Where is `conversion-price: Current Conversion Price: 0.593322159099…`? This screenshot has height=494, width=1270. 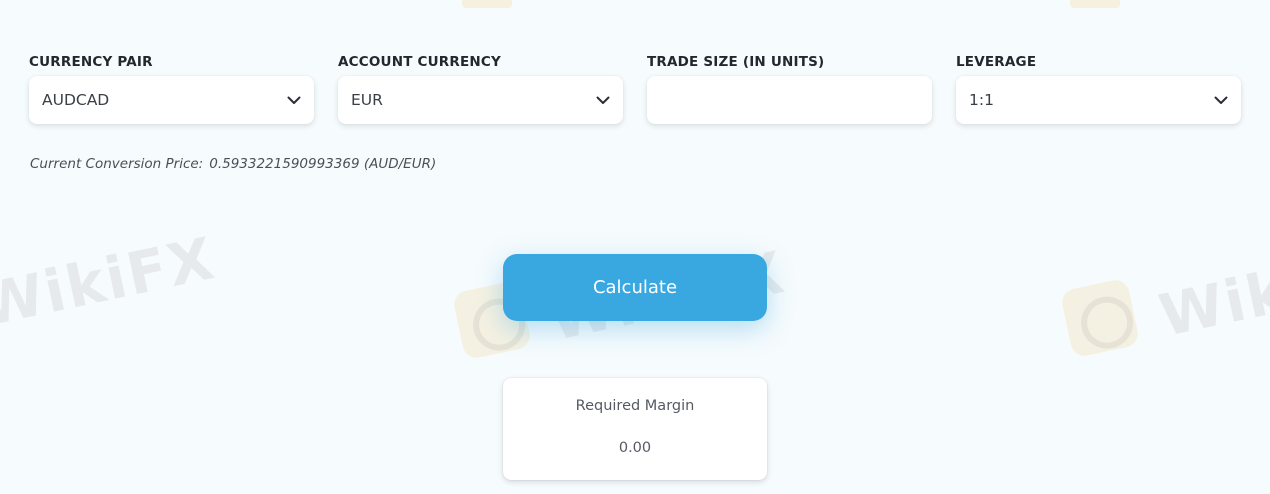
conversion-price: Current Conversion Price: 0.593322159099… is located at coordinates (233, 164).